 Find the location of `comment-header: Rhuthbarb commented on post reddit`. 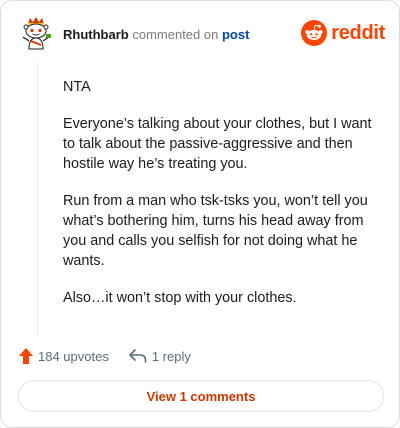

comment-header: Rhuthbarb commented on post reddit is located at coordinates (202, 35).